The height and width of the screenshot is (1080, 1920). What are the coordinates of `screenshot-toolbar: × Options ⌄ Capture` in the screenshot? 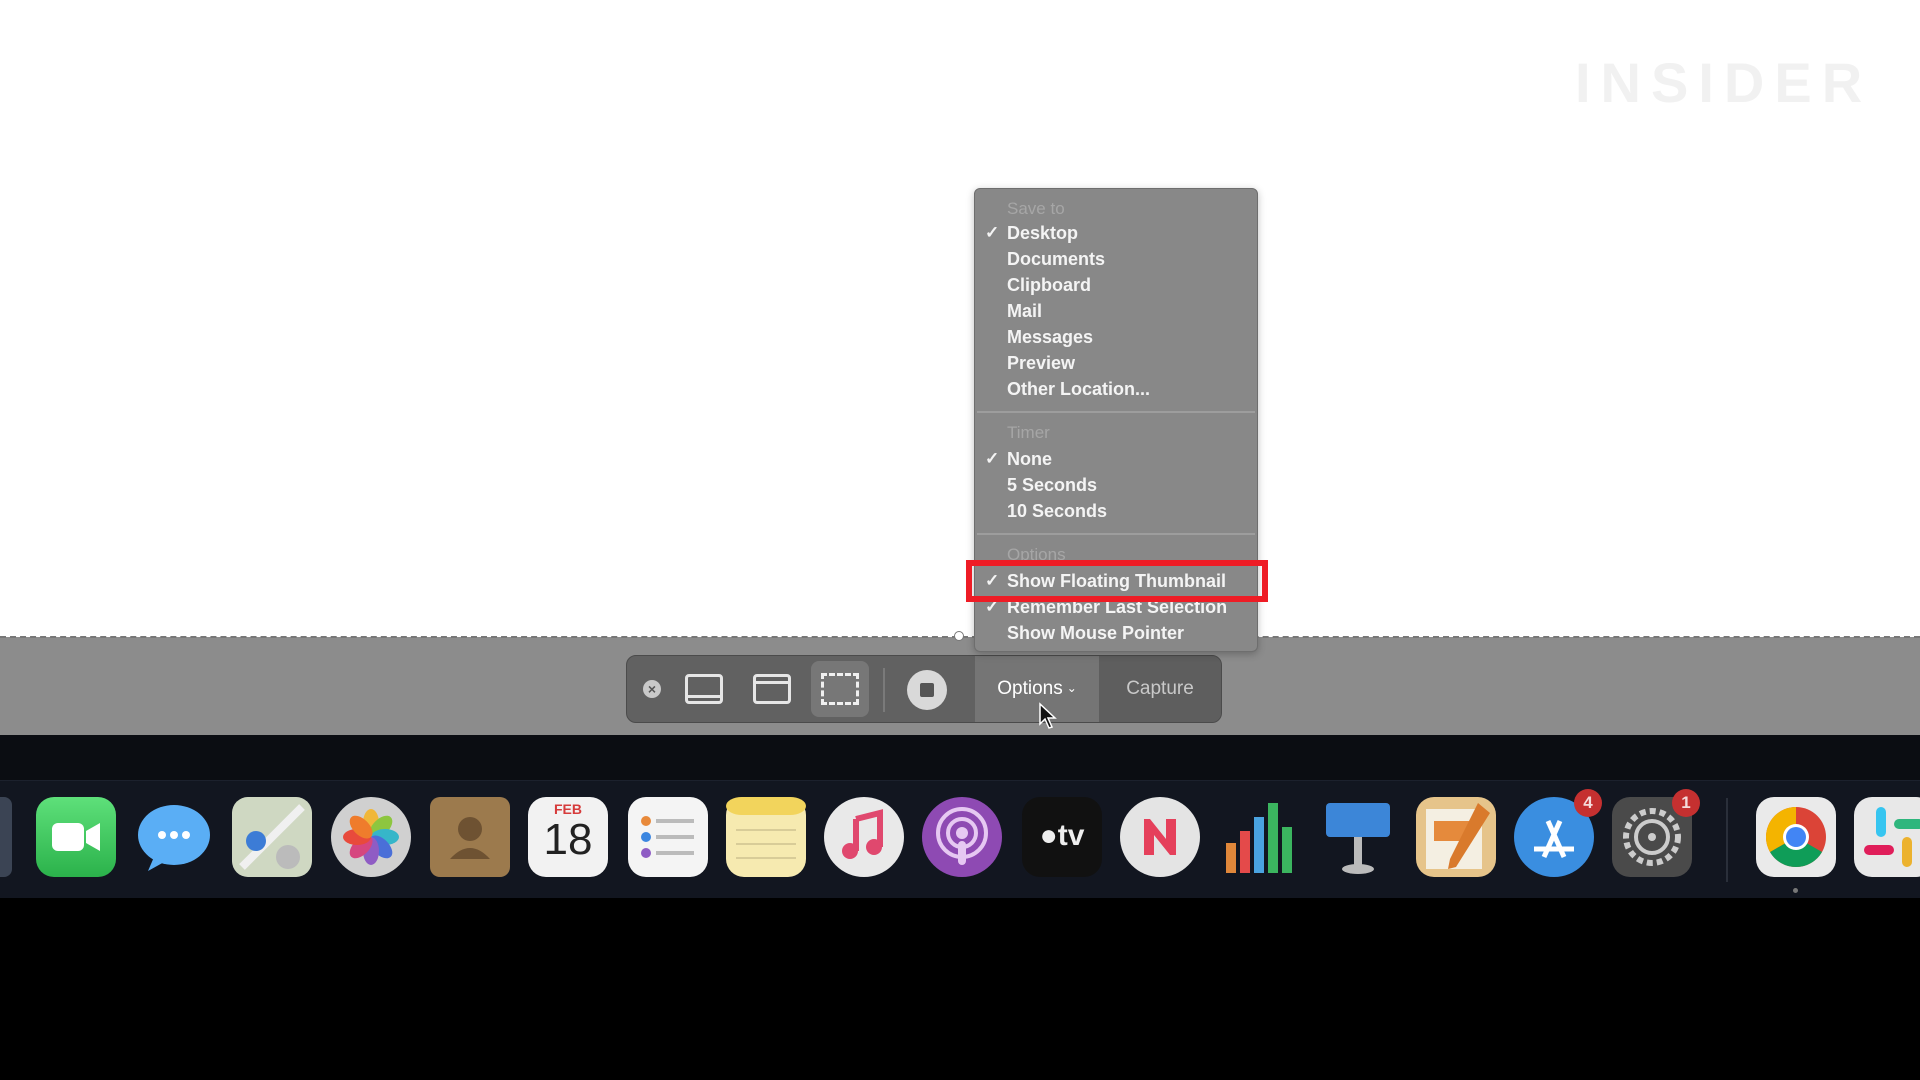 It's located at (924, 689).